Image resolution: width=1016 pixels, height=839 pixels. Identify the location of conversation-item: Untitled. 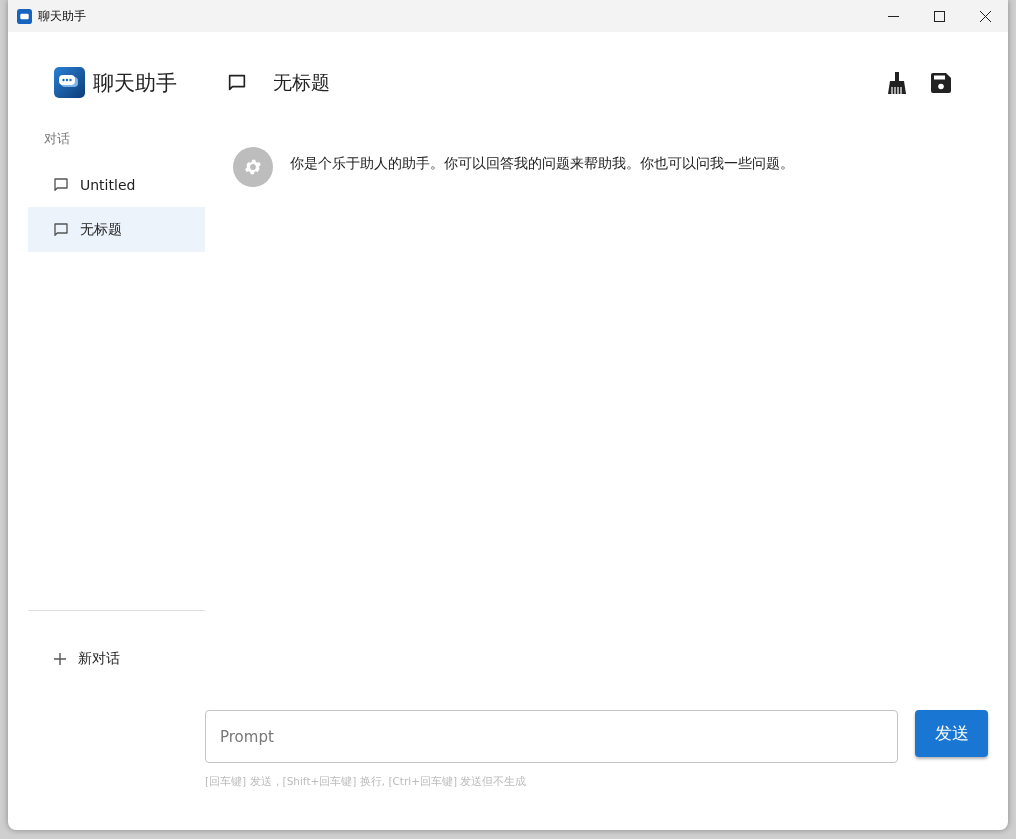
(116, 184).